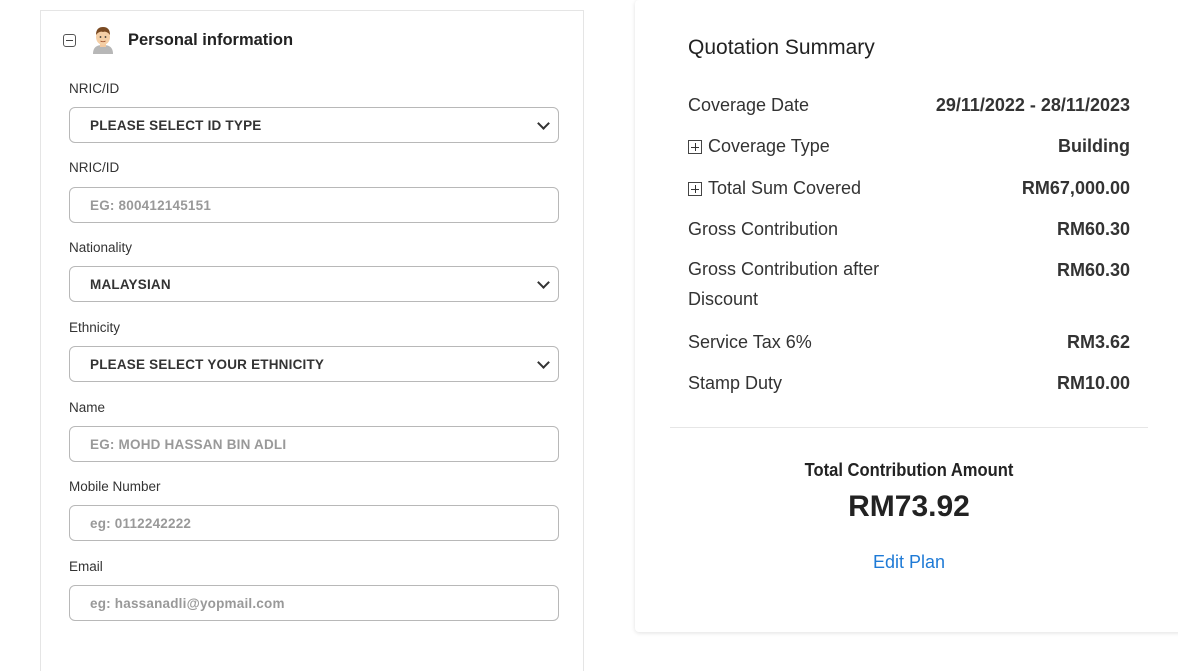 The image size is (1178, 671). What do you see at coordinates (314, 205) in the screenshot?
I see `id-number-input: EG: 800412145151` at bounding box center [314, 205].